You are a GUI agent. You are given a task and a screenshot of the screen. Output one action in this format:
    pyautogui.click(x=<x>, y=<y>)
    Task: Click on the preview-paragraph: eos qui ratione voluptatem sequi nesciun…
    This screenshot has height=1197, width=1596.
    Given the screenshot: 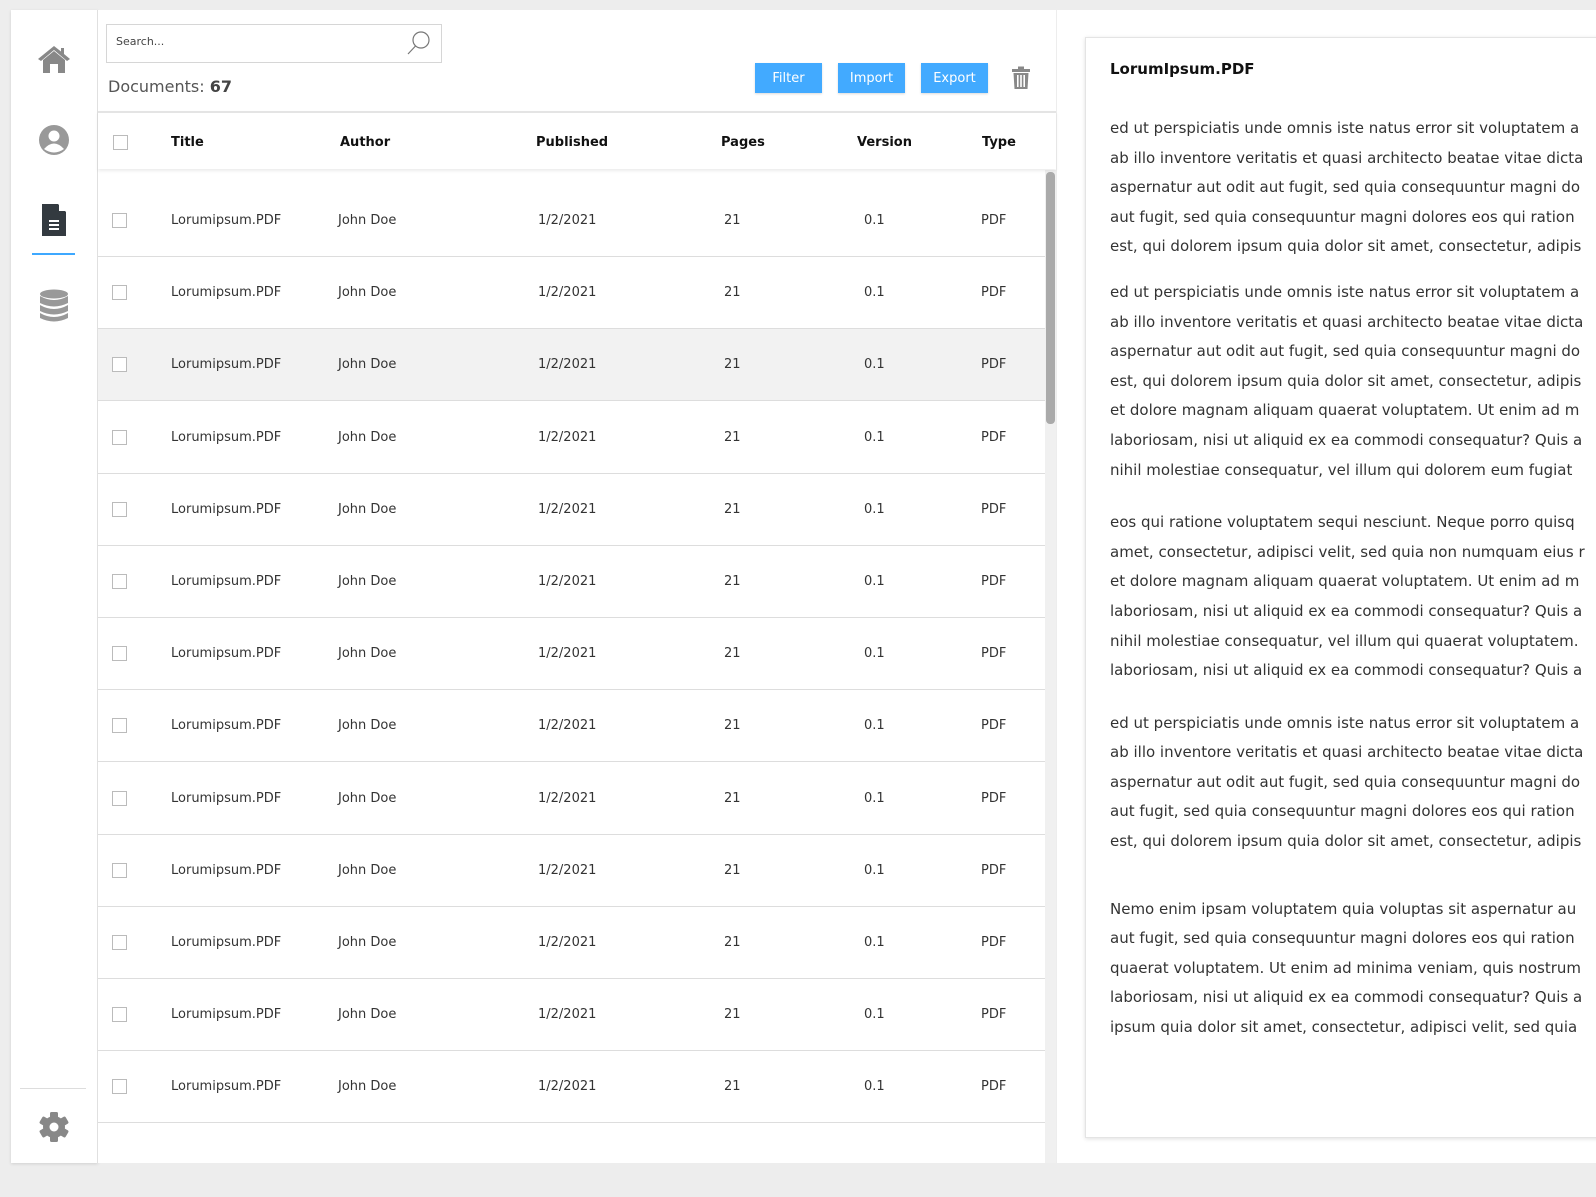 What is the action you would take?
    pyautogui.click(x=1353, y=597)
    